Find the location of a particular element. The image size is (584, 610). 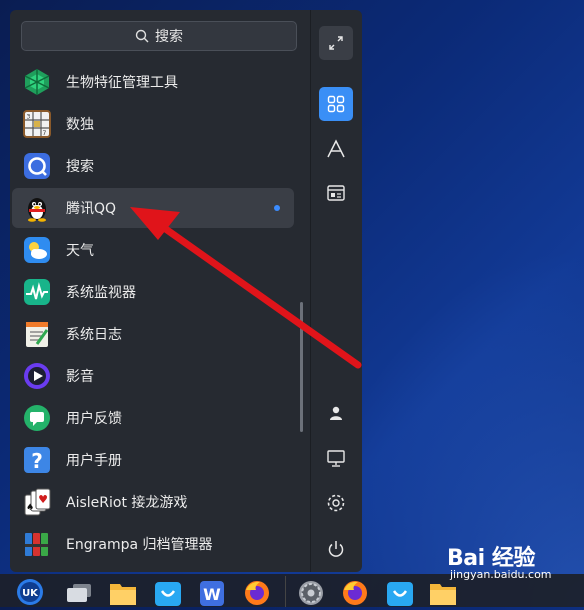

letter-index-icon is located at coordinates (336, 148).